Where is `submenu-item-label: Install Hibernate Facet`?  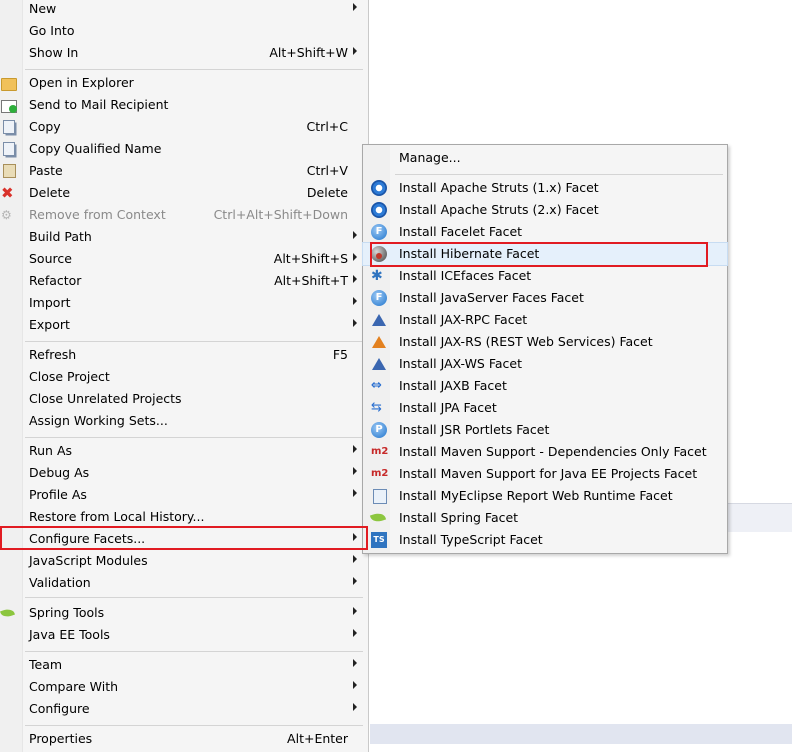 submenu-item-label: Install Hibernate Facet is located at coordinates (469, 253).